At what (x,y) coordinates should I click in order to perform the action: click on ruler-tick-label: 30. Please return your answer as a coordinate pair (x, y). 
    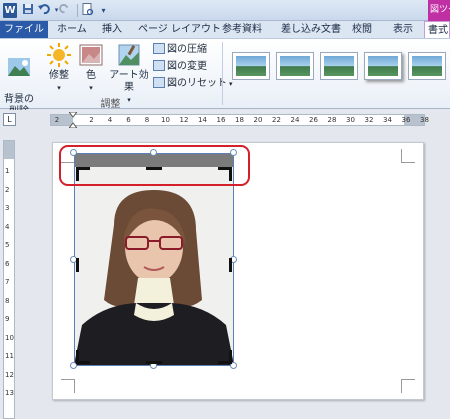
    Looking at the image, I should click on (350, 120).